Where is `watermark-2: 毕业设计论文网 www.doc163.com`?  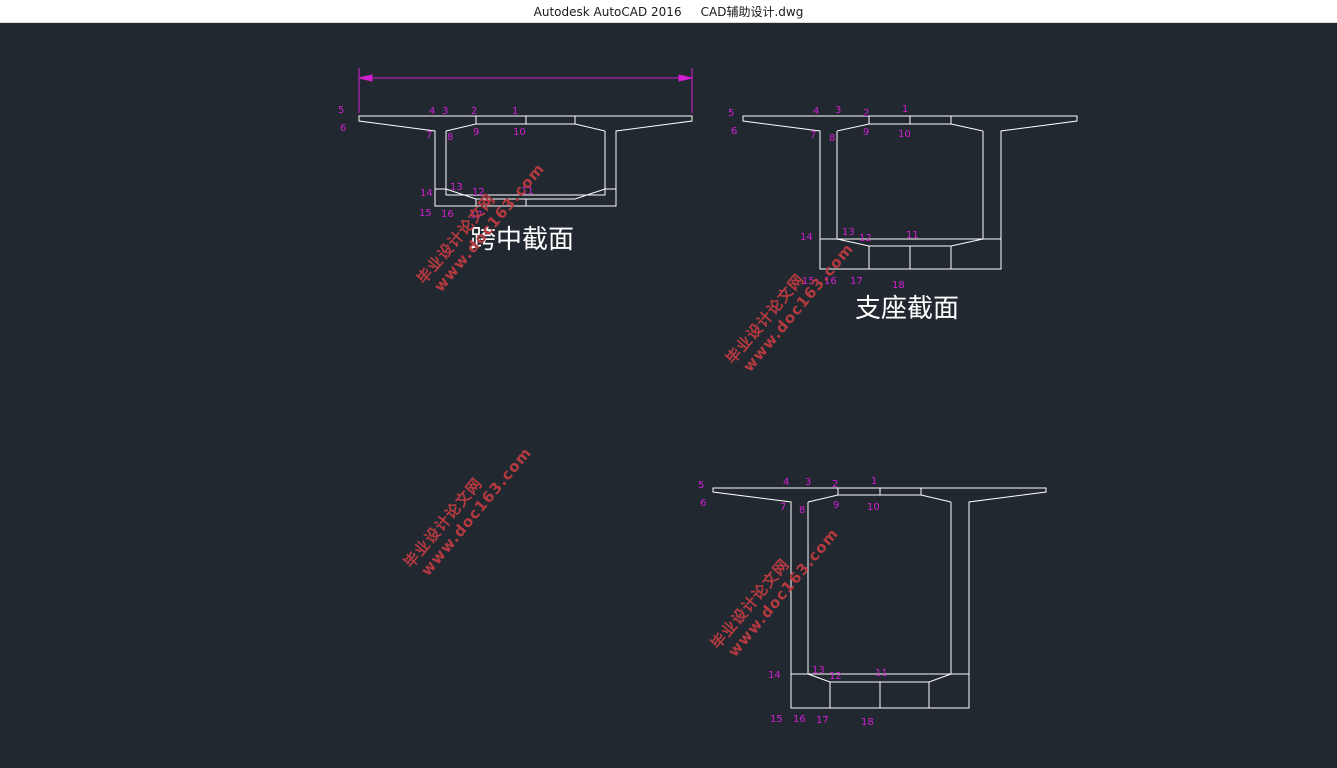 watermark-2: 毕业设计论文网 www.doc163.com is located at coordinates (789, 308).